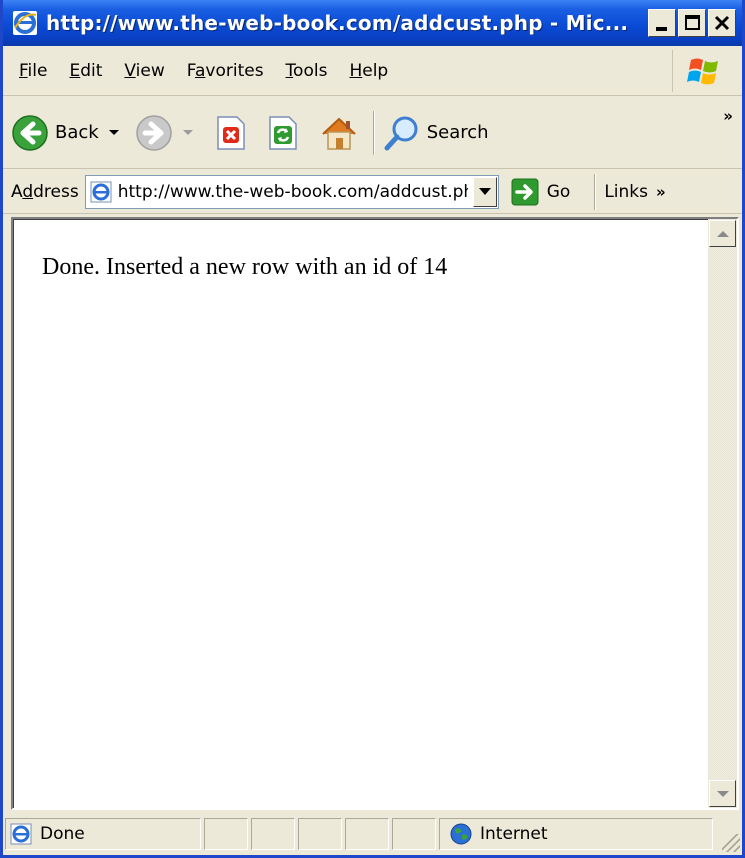 This screenshot has width=745, height=858. Describe the element at coordinates (595, 191) in the screenshot. I see `links-separator` at that location.